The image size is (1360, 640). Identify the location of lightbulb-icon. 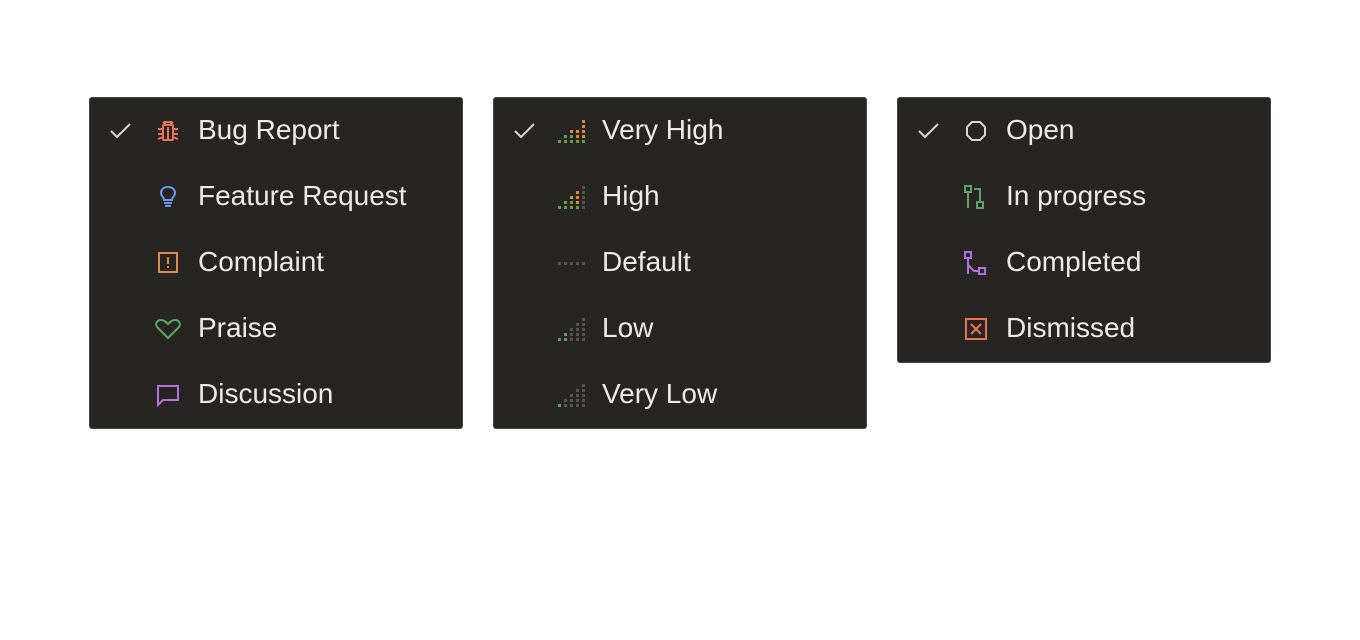
(168, 197).